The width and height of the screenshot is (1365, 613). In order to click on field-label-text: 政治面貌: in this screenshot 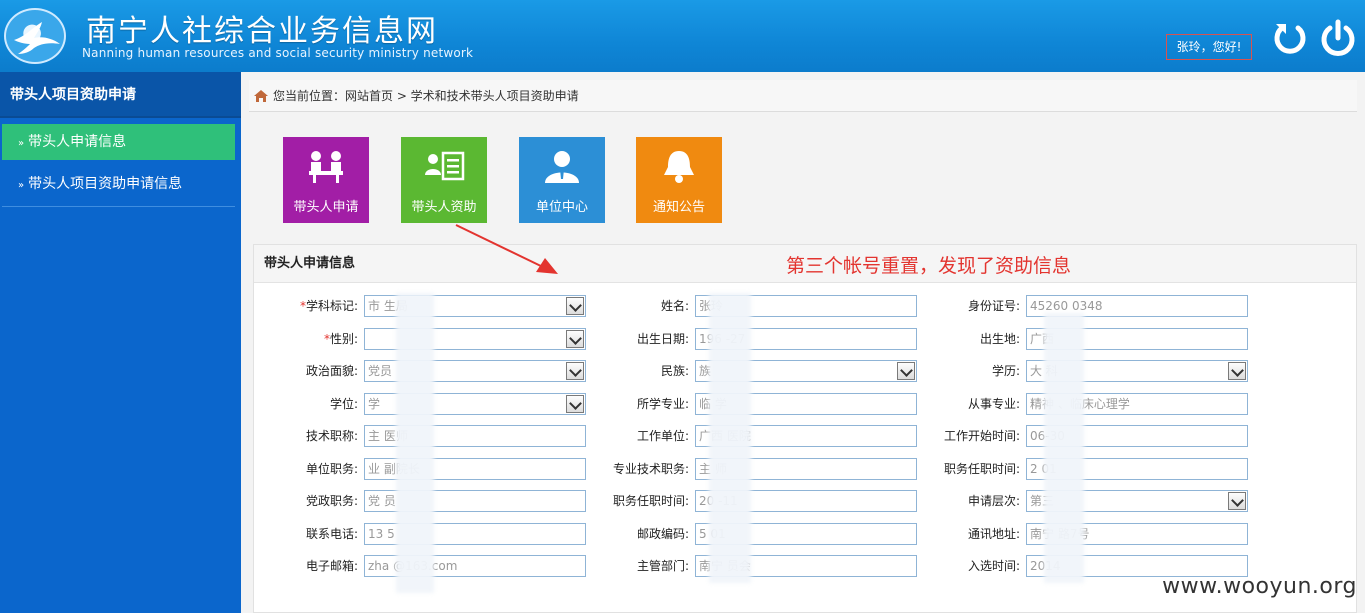, I will do `click(331, 371)`.